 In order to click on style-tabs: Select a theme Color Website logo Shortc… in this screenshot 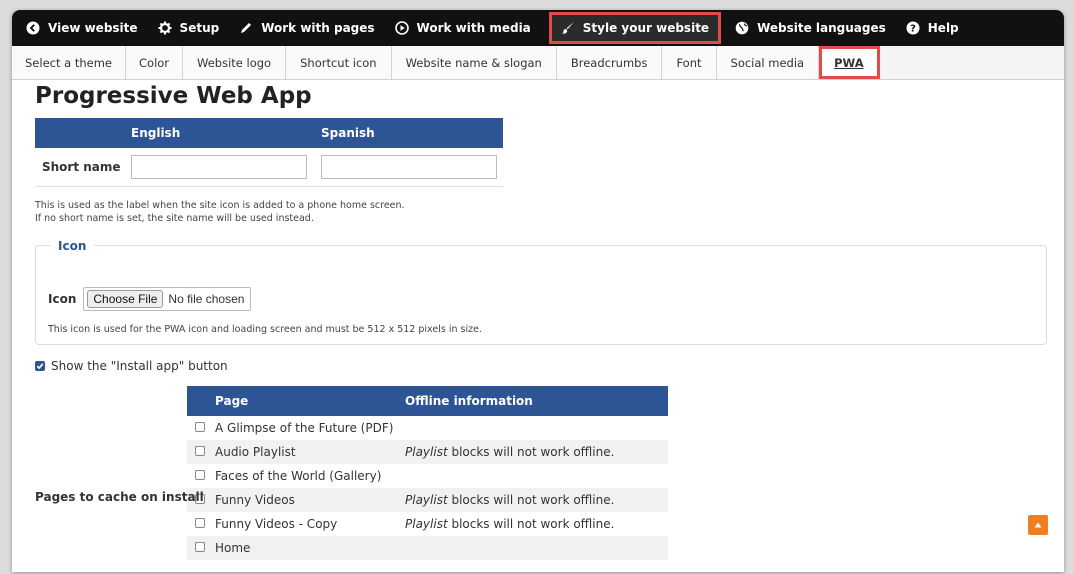, I will do `click(538, 63)`.